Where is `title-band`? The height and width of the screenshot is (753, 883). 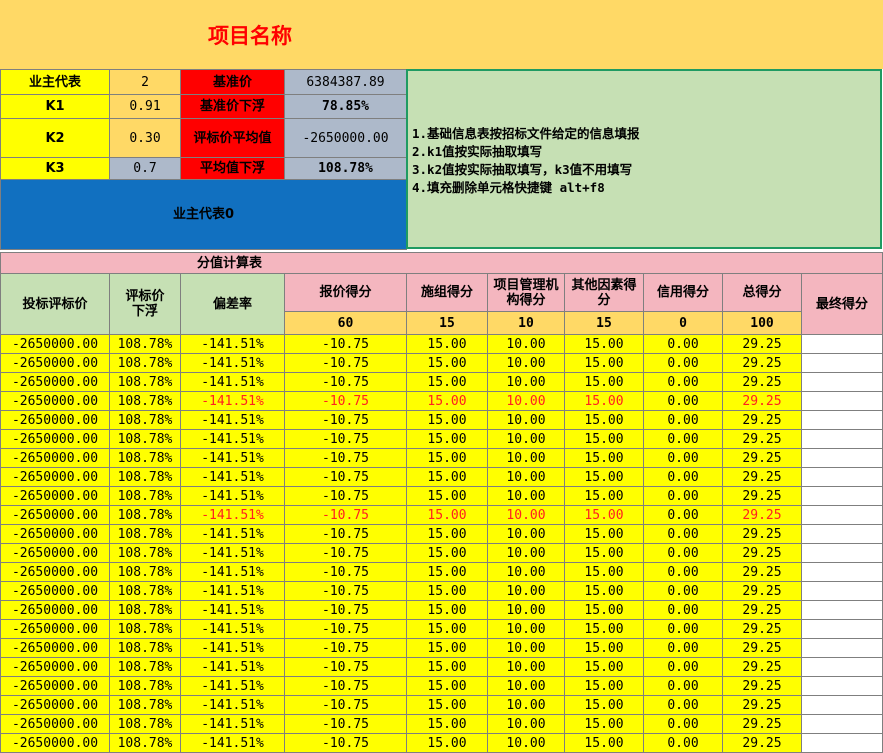 title-band is located at coordinates (441, 34).